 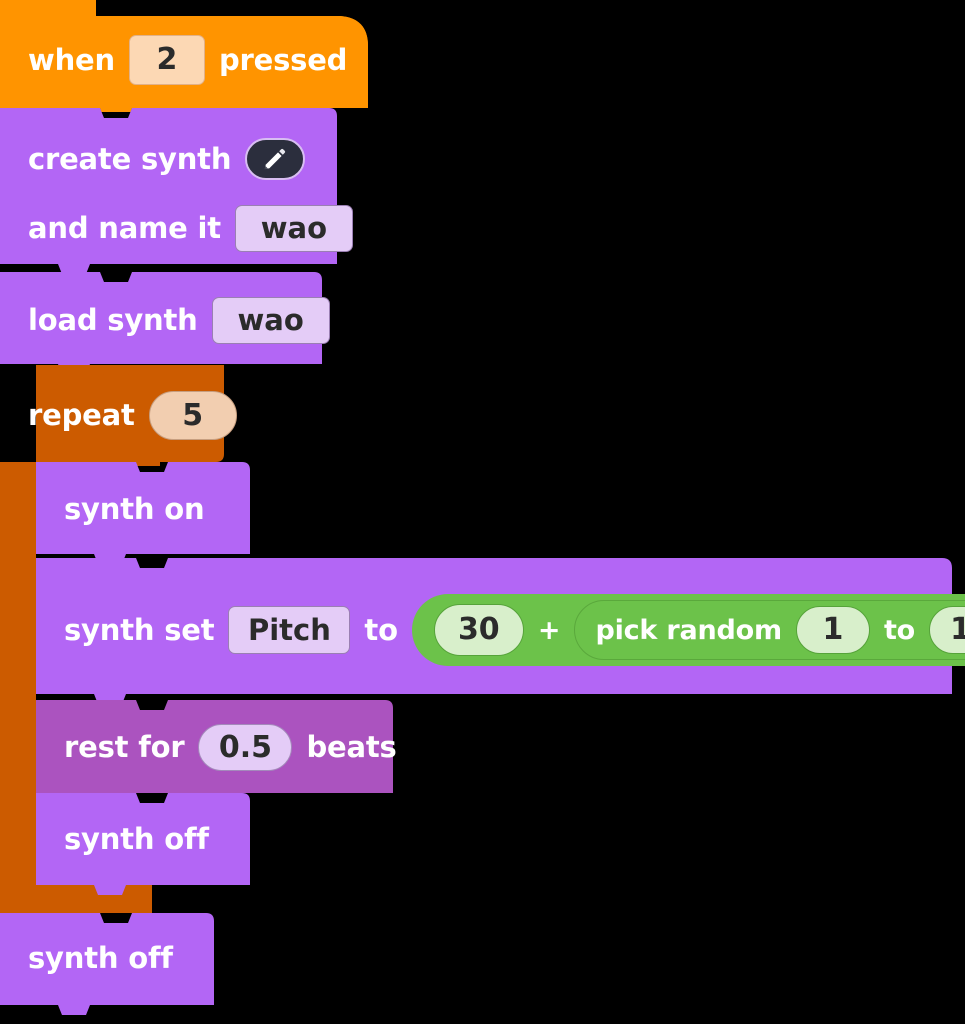 What do you see at coordinates (71, 59) in the screenshot?
I see `when-label: when` at bounding box center [71, 59].